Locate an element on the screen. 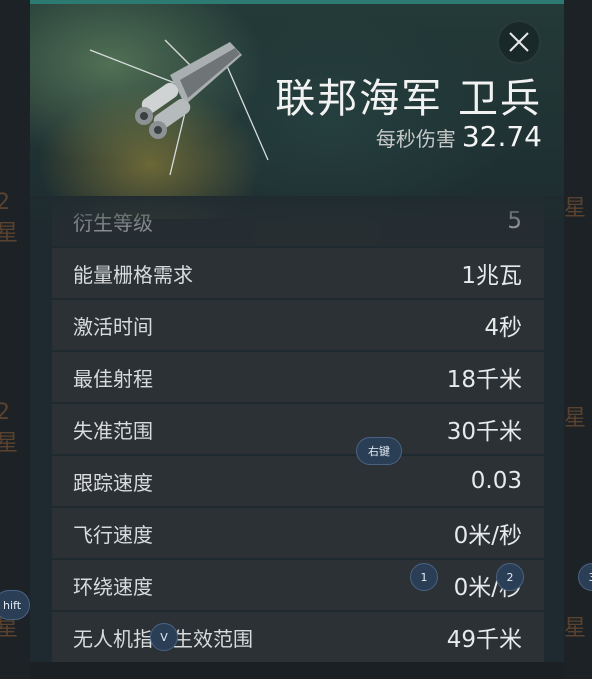 Image resolution: width=592 pixels, height=679 pixels. drone-ship-image is located at coordinates (179, 107).